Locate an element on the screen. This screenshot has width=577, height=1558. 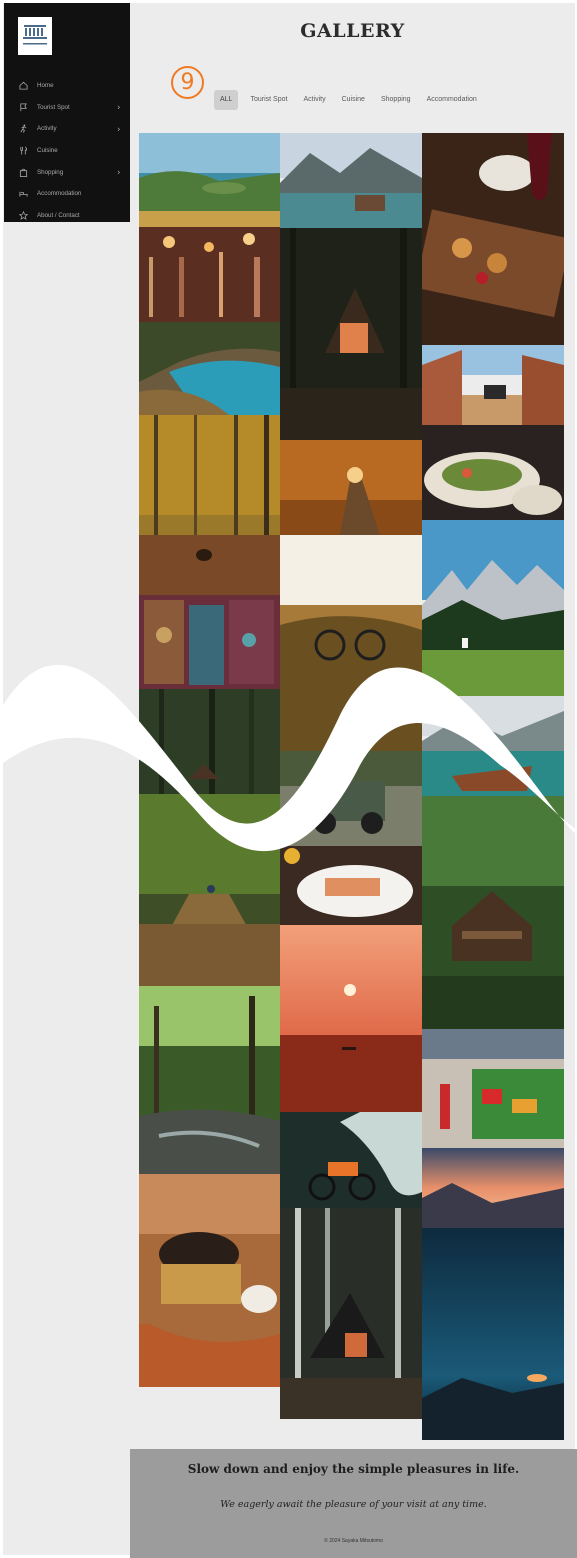
sidebar-item-shopping: Shopping › is located at coordinates (67, 172).